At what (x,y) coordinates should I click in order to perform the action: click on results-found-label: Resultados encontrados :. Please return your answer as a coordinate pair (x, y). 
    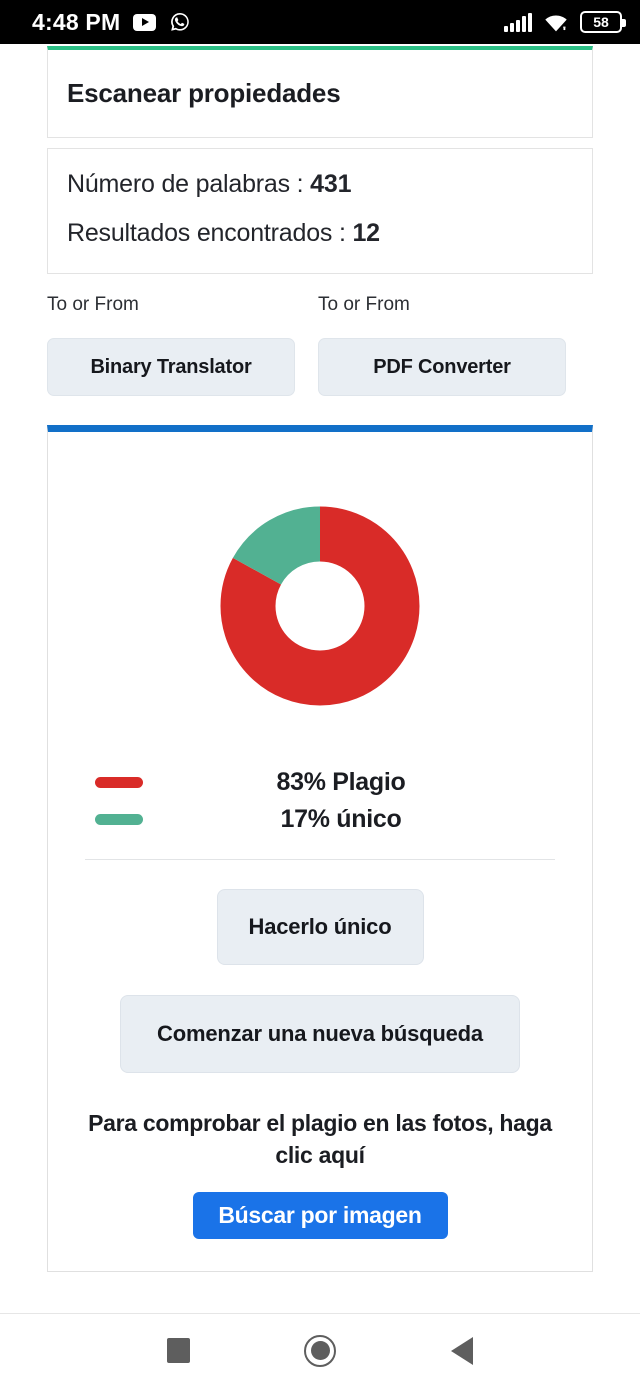
    Looking at the image, I should click on (210, 233).